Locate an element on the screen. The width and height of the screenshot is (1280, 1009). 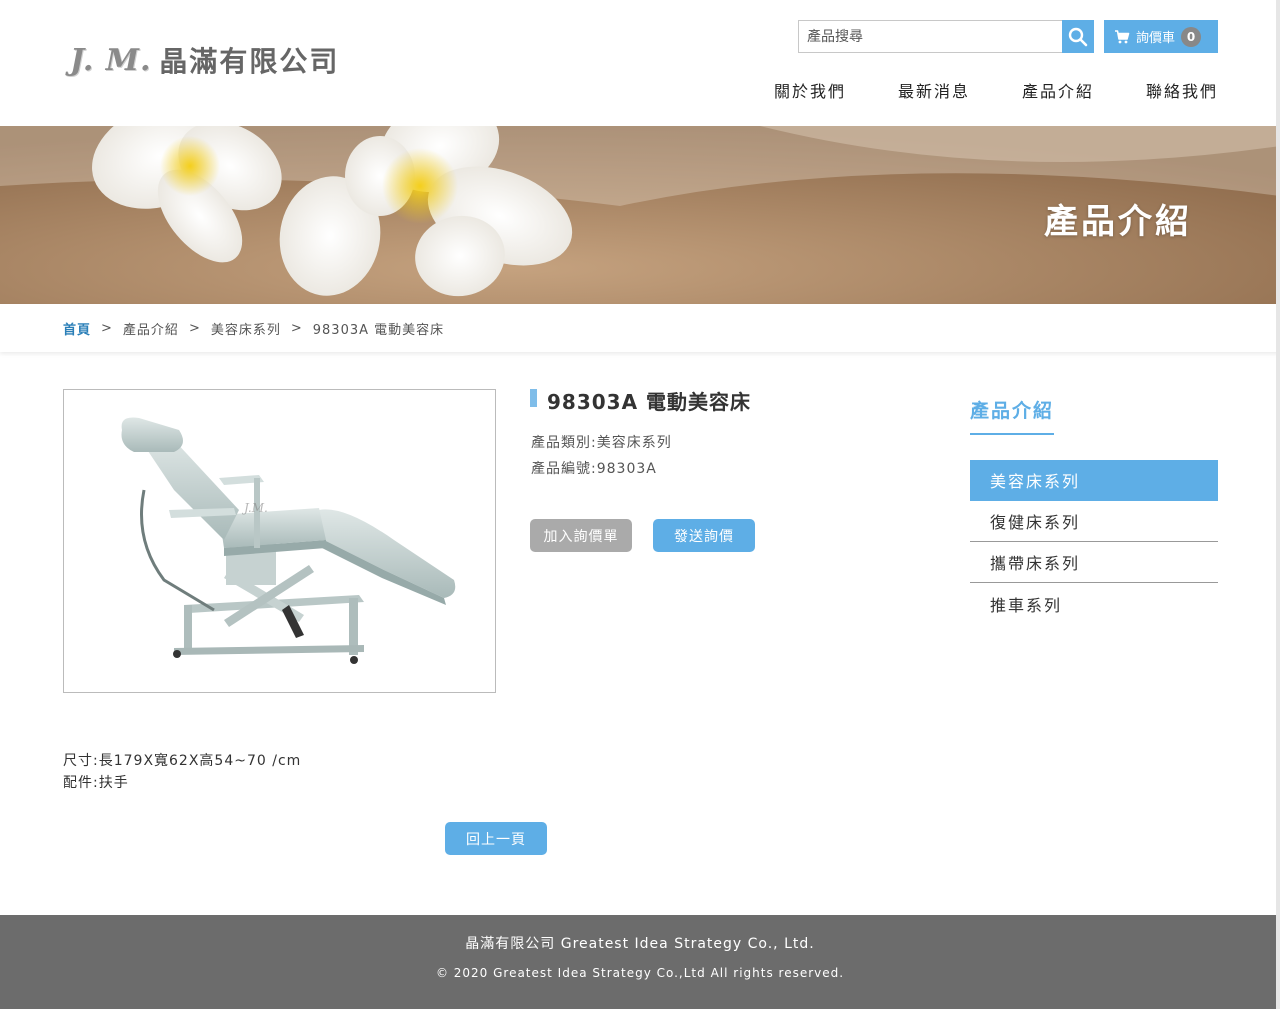
add-to-inquiry-button: 加入詢價單 is located at coordinates (581, 535).